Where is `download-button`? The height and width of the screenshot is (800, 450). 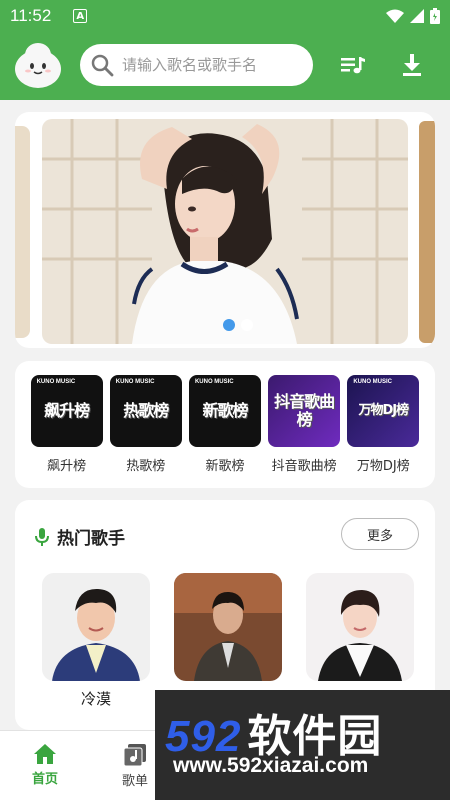 download-button is located at coordinates (412, 65).